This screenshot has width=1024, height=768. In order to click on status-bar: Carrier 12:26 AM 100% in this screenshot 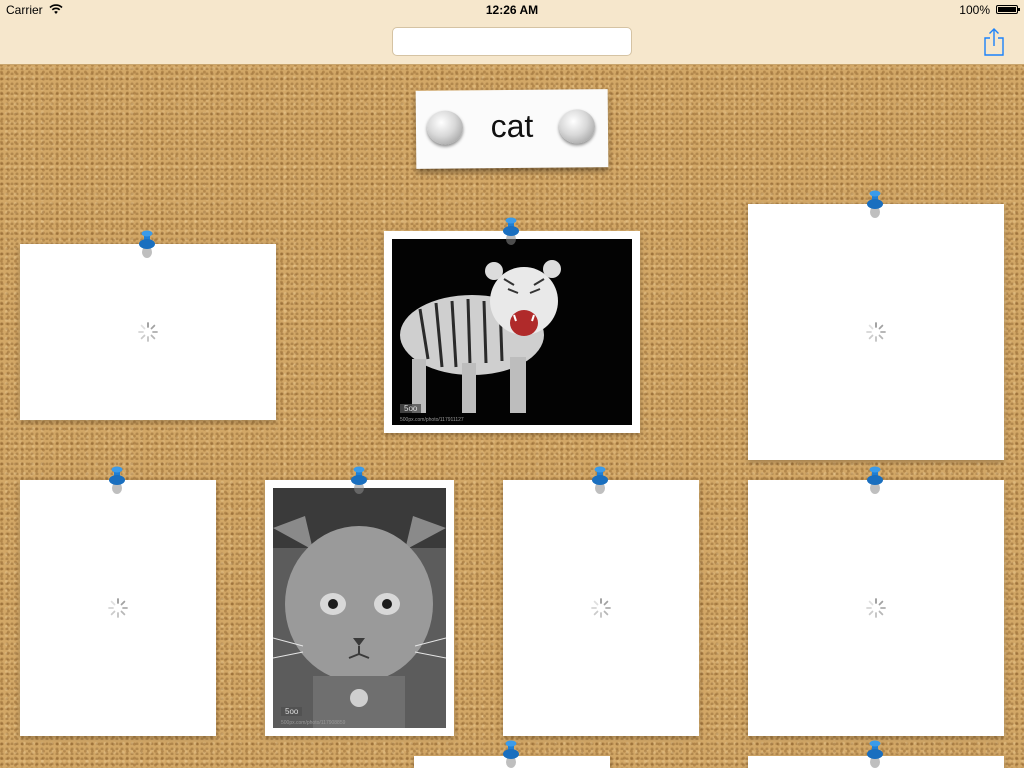, I will do `click(512, 10)`.